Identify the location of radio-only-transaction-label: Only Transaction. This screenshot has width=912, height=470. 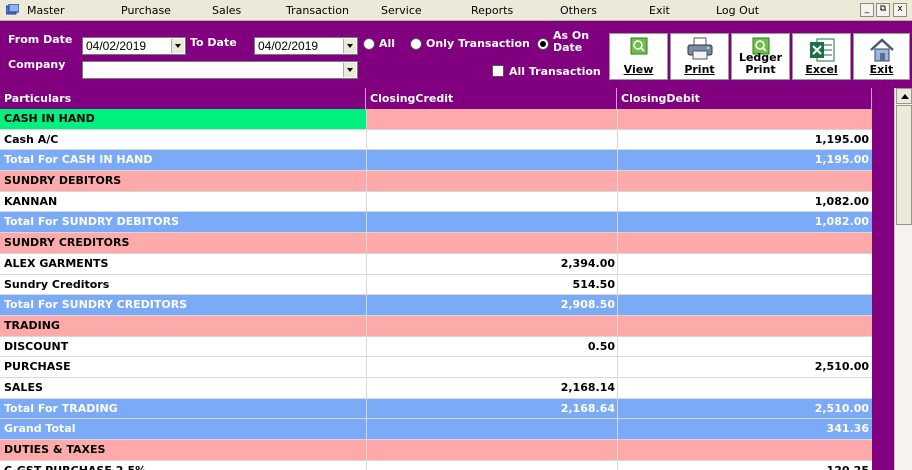
(478, 43).